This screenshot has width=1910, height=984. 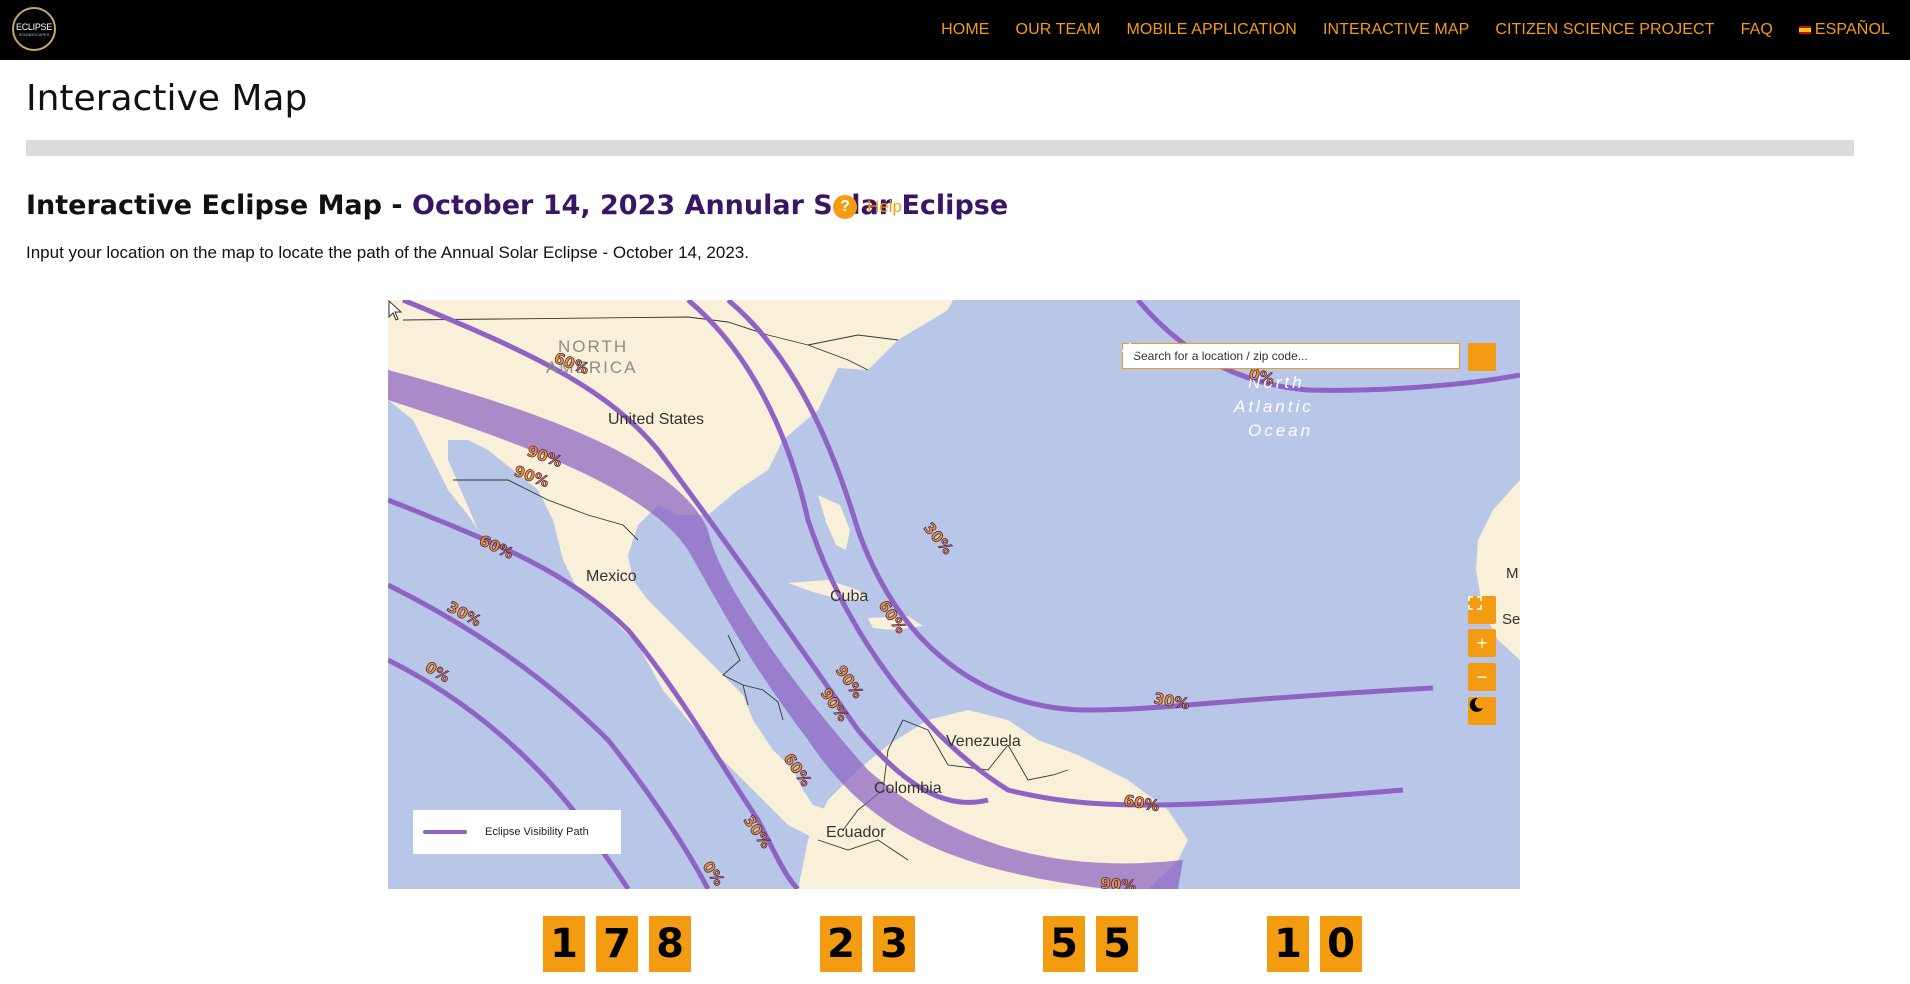 I want to click on label-united-states: United States, so click(x=656, y=419).